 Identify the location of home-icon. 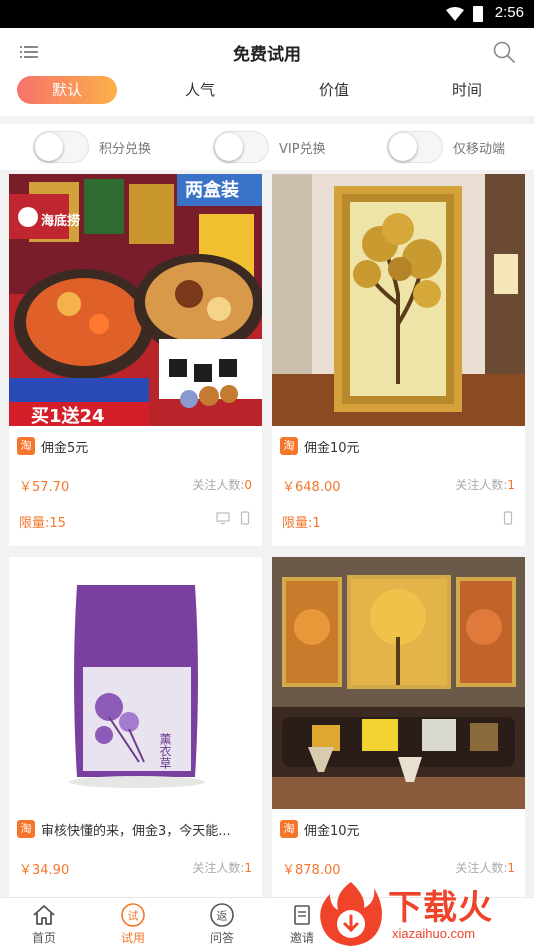
(44, 915).